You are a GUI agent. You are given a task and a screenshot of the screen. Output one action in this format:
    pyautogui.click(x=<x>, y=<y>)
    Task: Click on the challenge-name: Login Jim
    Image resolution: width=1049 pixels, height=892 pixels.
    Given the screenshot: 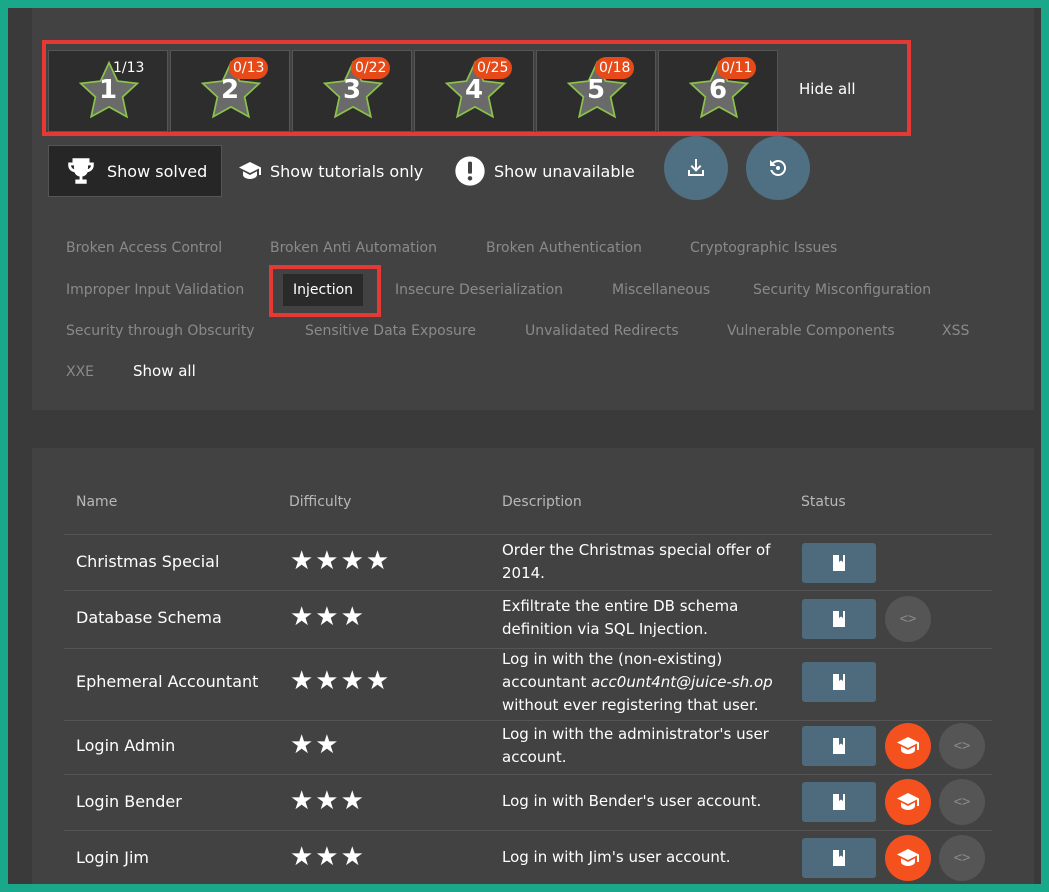 What is the action you would take?
    pyautogui.click(x=112, y=857)
    